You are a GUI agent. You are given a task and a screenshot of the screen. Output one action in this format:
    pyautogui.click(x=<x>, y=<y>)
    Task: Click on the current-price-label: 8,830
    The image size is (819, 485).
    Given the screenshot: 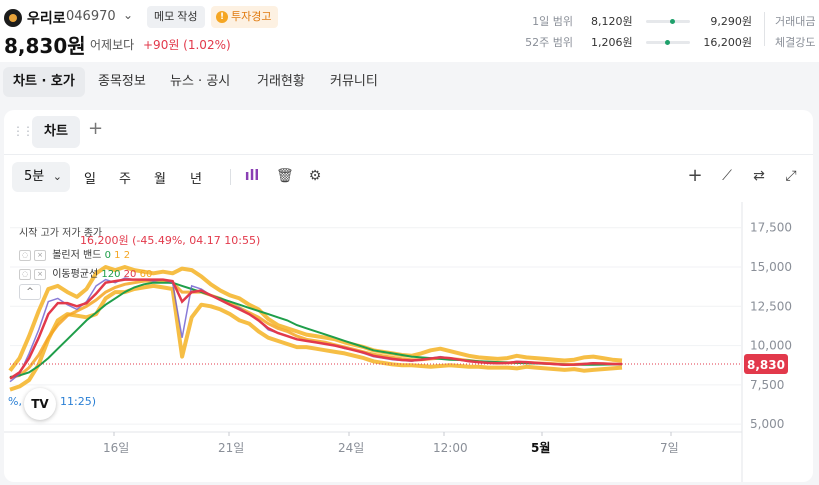 What is the action you would take?
    pyautogui.click(x=766, y=365)
    